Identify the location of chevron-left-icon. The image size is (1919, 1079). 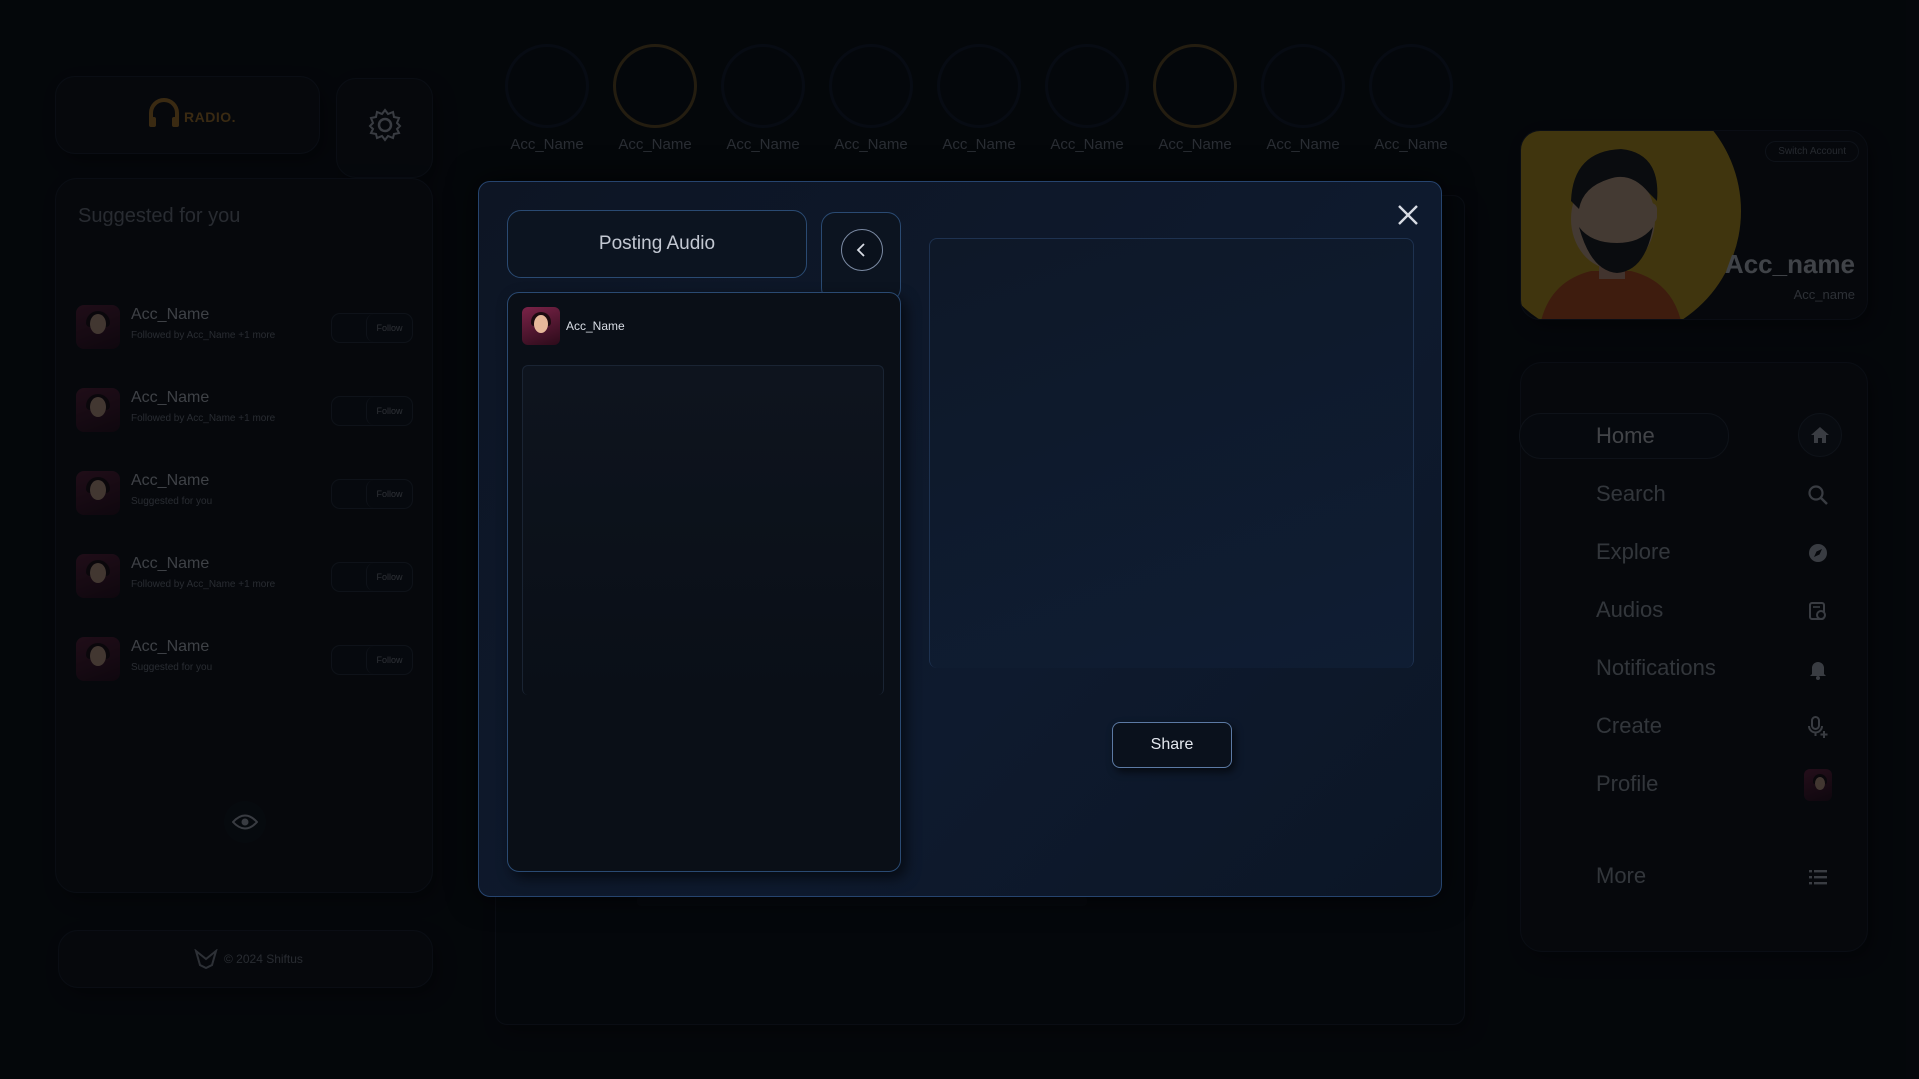
(860, 250).